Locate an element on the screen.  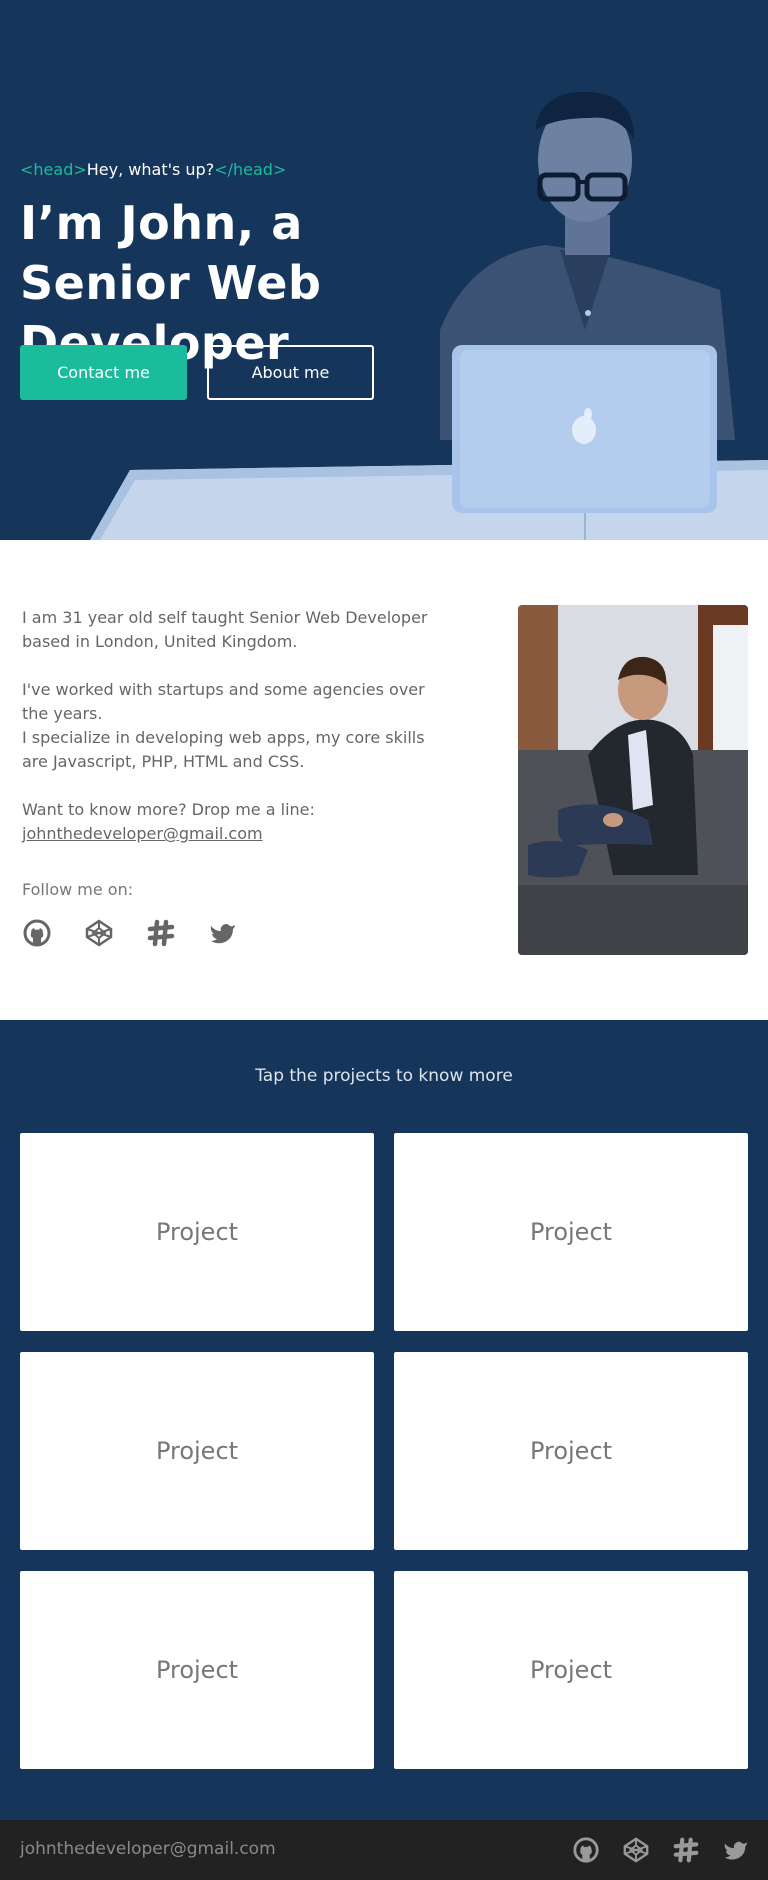
eyebrow-text: Hey, what's up? is located at coordinates (150, 169).